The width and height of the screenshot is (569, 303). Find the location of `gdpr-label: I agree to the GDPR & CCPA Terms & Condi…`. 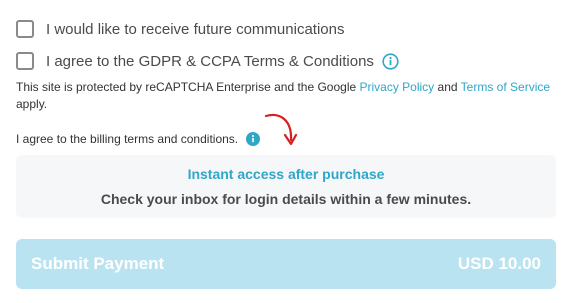

gdpr-label: I agree to the GDPR & CCPA Terms & Condi… is located at coordinates (210, 61).